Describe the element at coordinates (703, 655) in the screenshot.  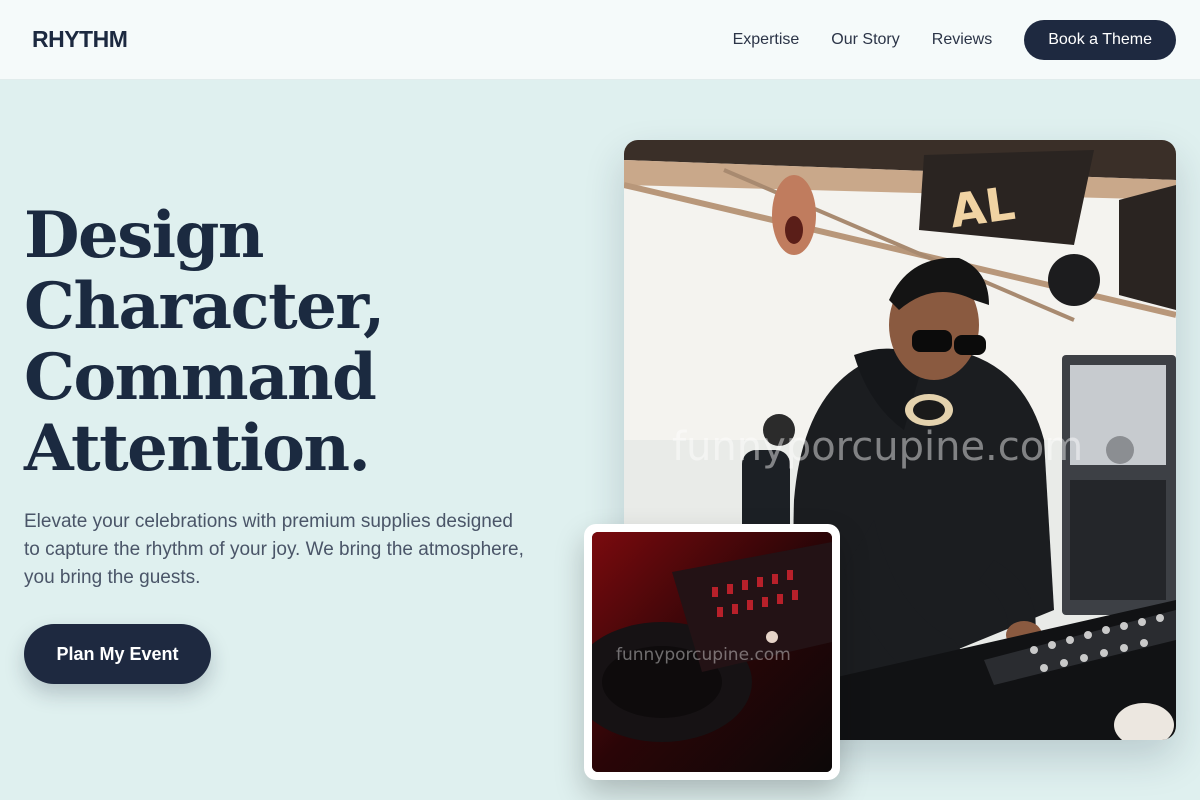
I see `inset-photo-watermark: funnyporcupine.com` at that location.